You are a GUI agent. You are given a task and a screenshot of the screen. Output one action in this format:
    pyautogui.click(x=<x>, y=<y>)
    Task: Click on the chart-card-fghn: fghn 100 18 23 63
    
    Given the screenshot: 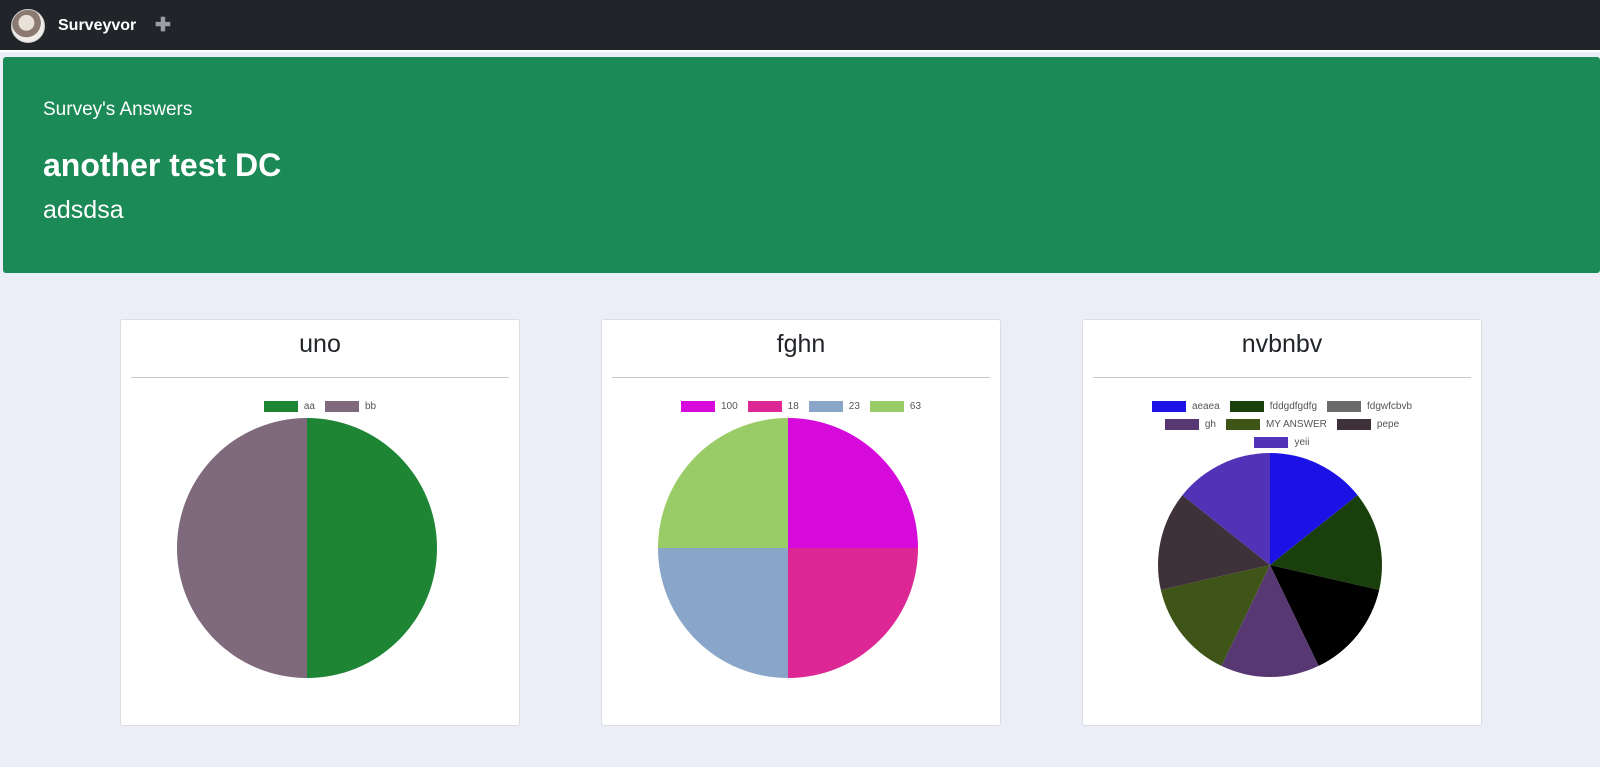 What is the action you would take?
    pyautogui.click(x=801, y=522)
    